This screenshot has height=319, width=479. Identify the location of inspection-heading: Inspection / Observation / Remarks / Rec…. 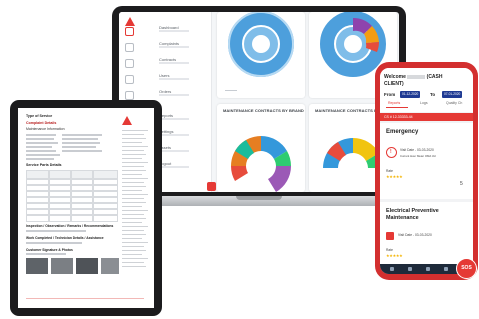
(70, 226).